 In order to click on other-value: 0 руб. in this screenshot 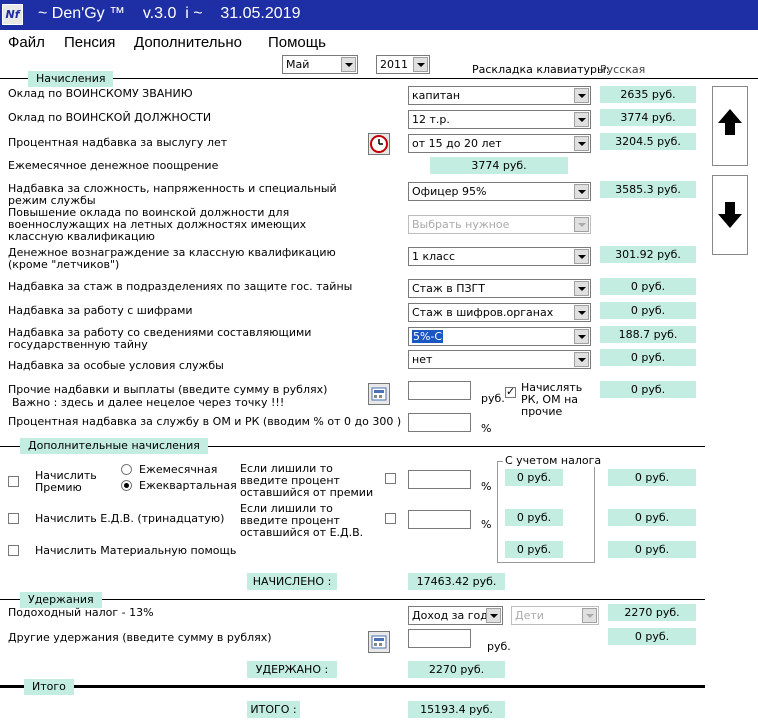, I will do `click(648, 389)`.